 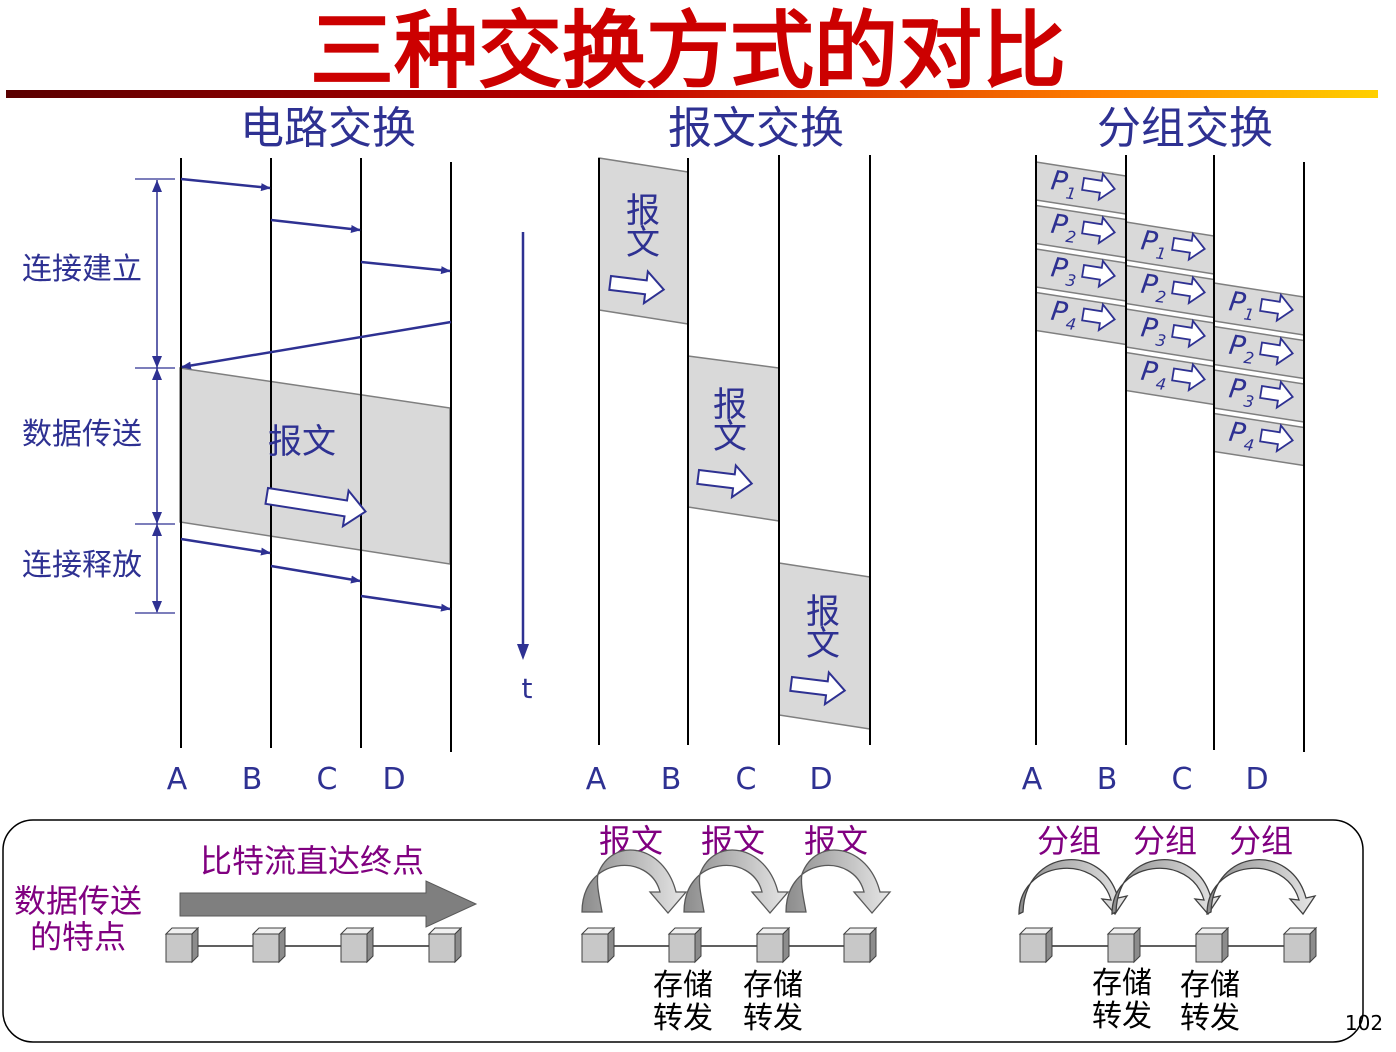 What do you see at coordinates (773, 985) in the screenshot?
I see `message-store-2-line1: 存储` at bounding box center [773, 985].